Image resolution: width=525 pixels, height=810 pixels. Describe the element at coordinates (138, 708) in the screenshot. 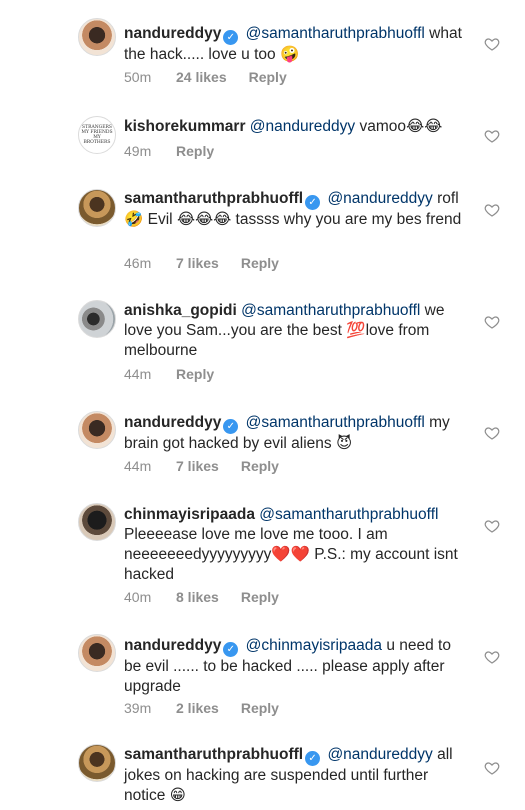

I see `comment-time: 39m` at that location.